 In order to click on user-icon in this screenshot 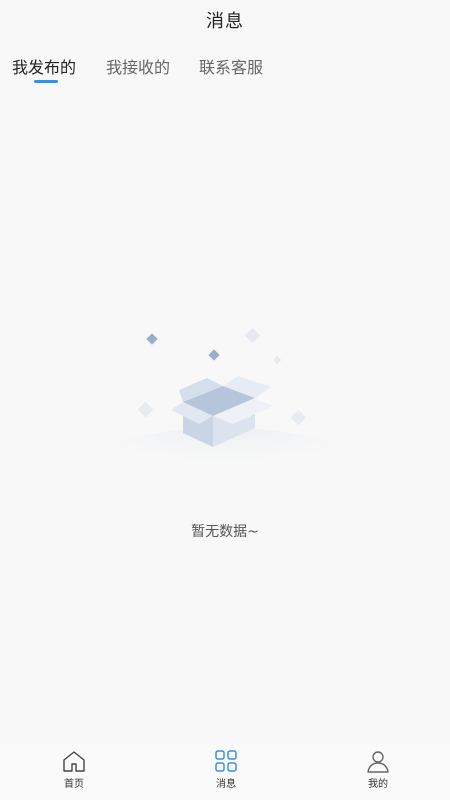, I will do `click(378, 762)`.